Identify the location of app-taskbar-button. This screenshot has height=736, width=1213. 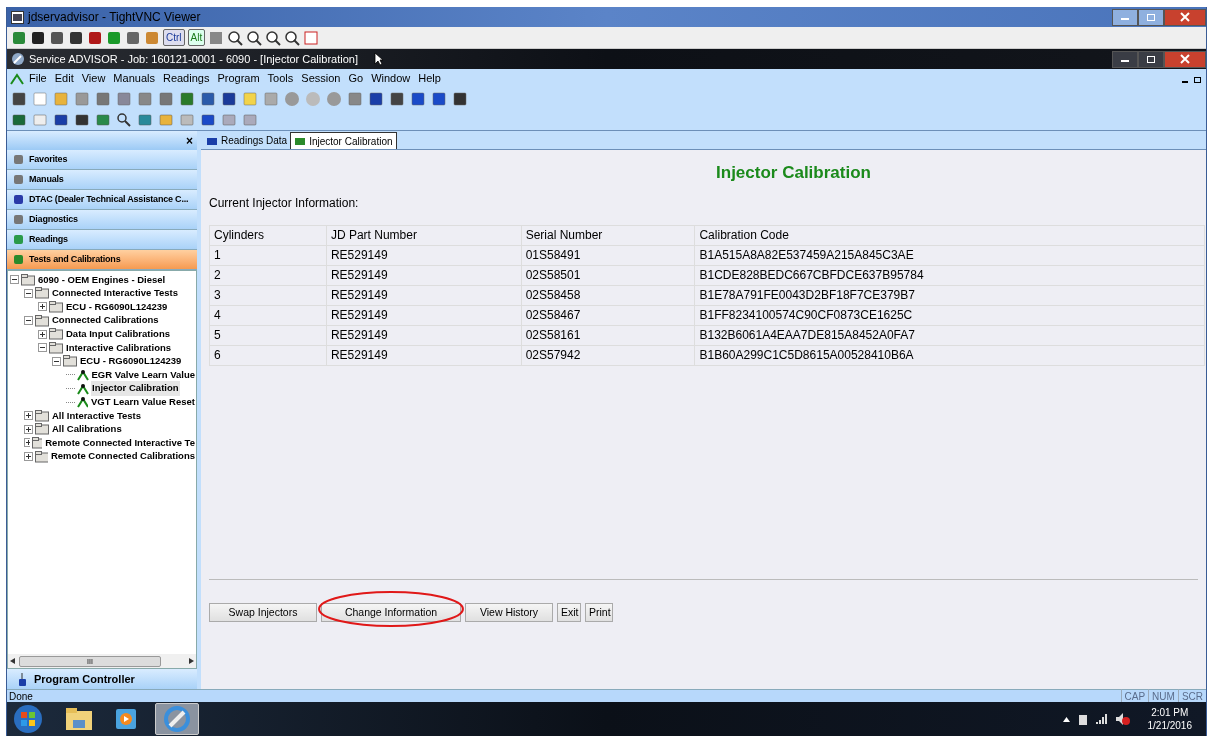
(177, 719).